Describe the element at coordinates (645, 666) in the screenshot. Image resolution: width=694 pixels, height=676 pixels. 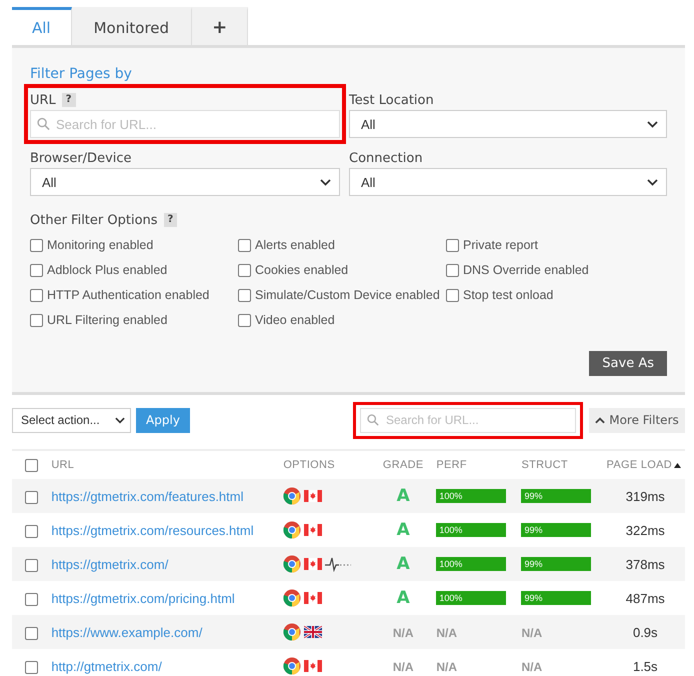
I see `page-load-time: 1.5s` at that location.